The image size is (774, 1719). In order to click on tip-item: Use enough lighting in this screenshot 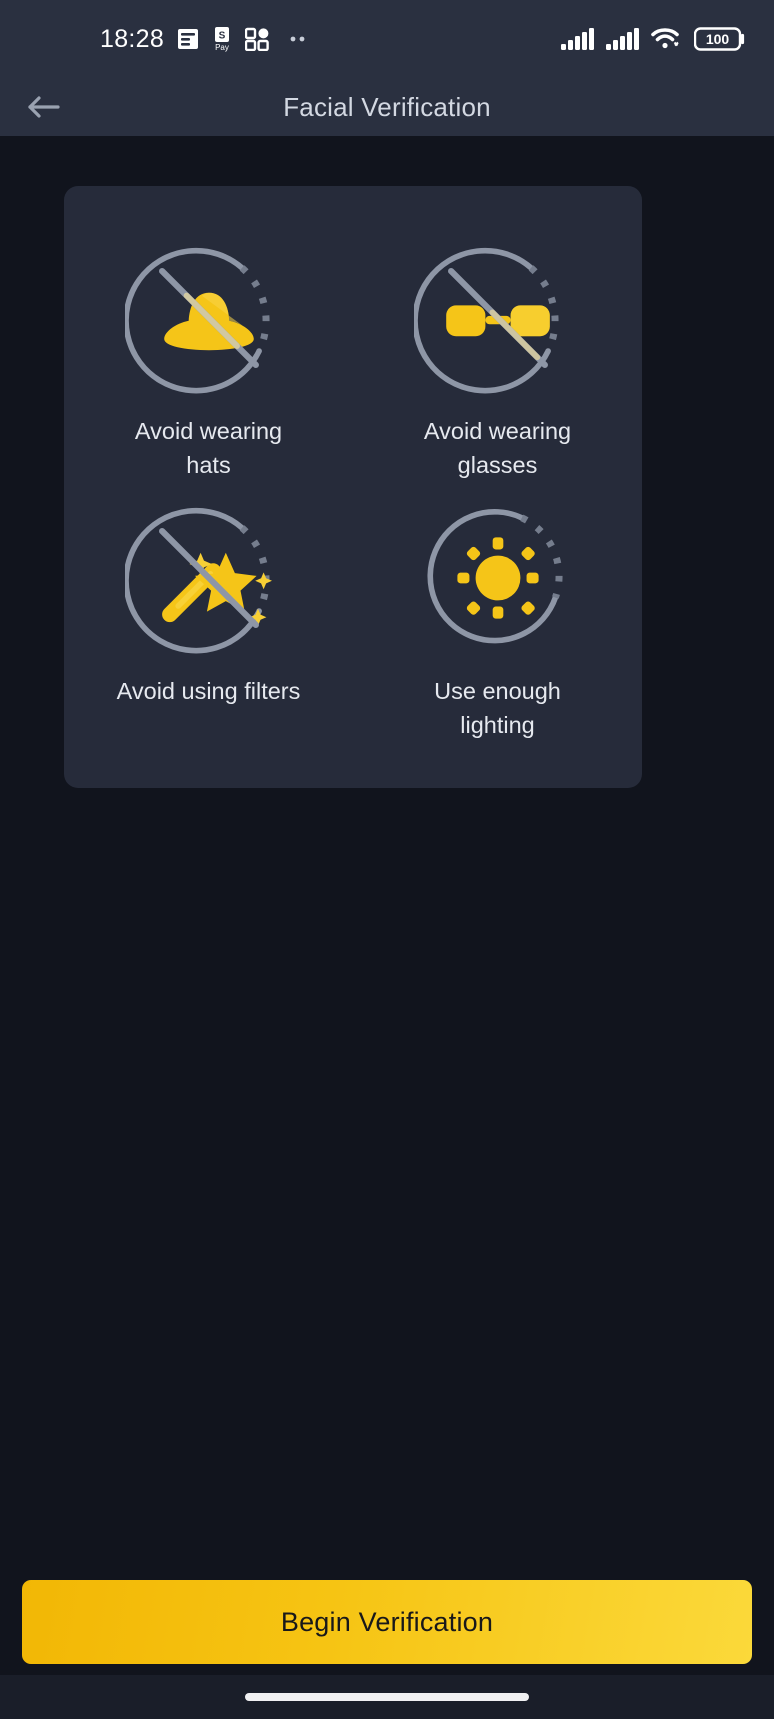, I will do `click(497, 608)`.